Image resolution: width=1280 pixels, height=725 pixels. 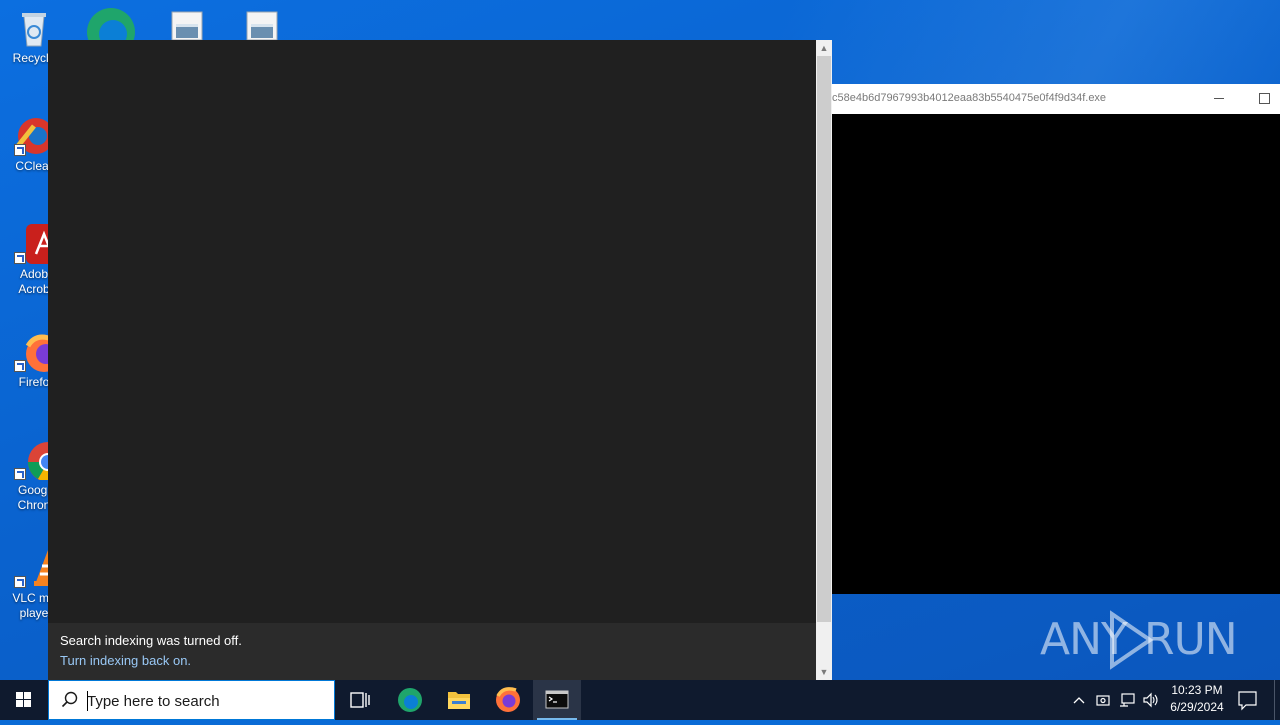 I want to click on command-prompt-icon, so click(x=557, y=699).